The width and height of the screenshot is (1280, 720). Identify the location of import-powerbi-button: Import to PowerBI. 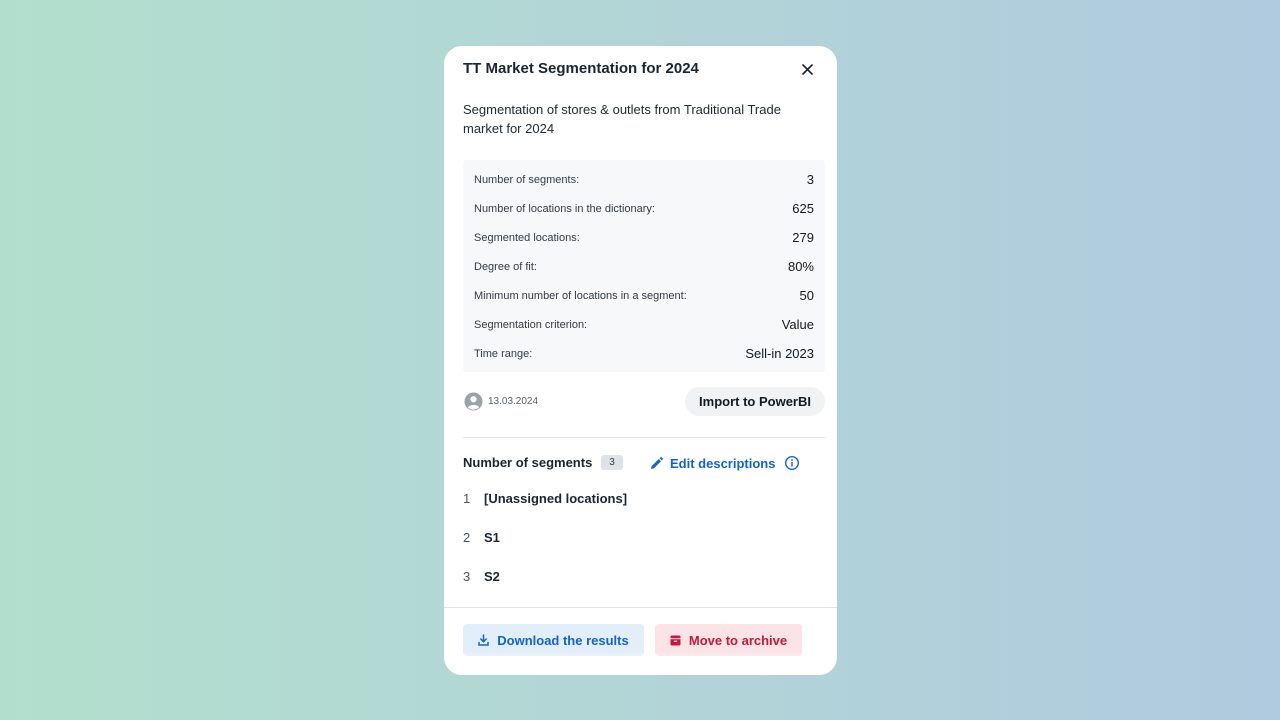
(755, 401).